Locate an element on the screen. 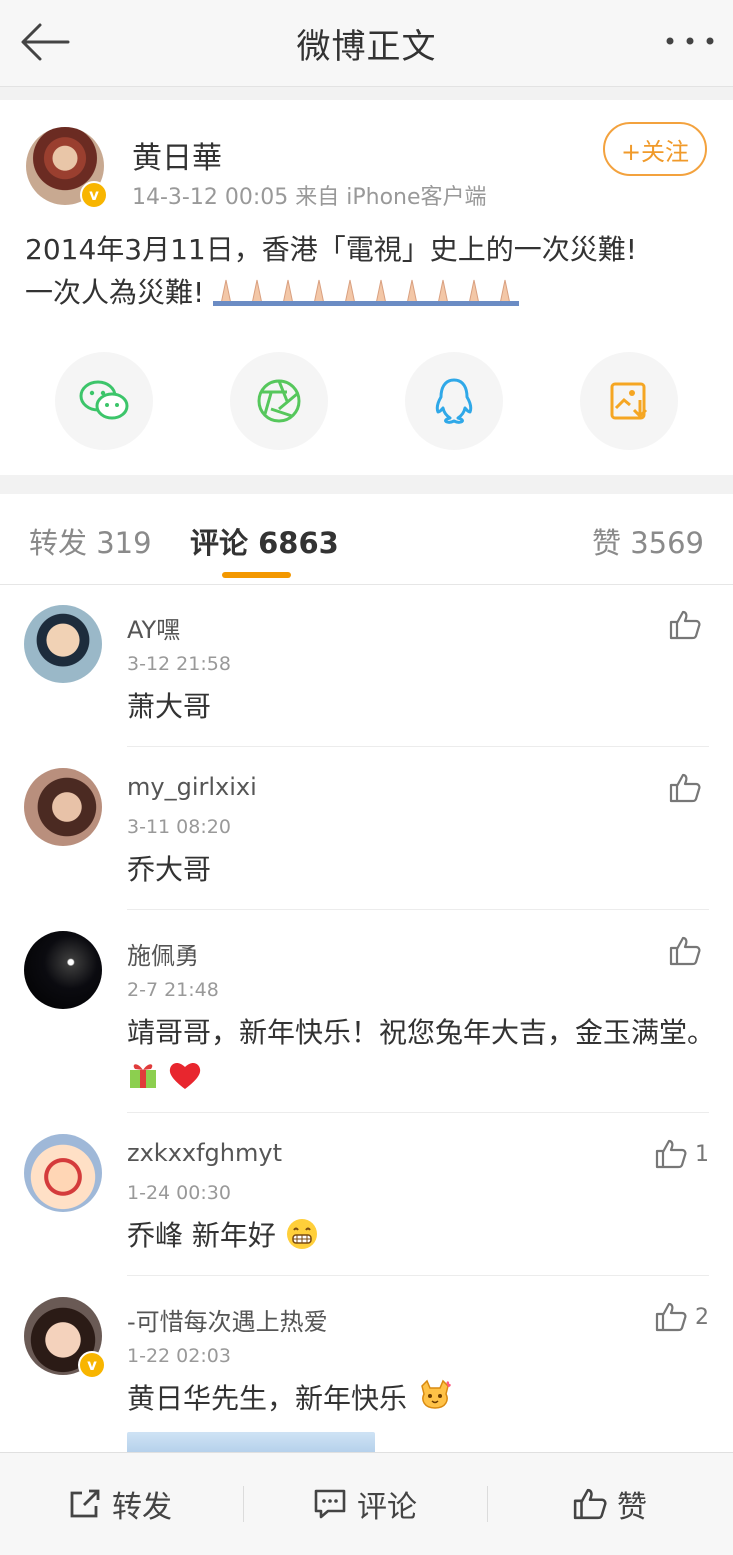  save-image-button is located at coordinates (629, 401).